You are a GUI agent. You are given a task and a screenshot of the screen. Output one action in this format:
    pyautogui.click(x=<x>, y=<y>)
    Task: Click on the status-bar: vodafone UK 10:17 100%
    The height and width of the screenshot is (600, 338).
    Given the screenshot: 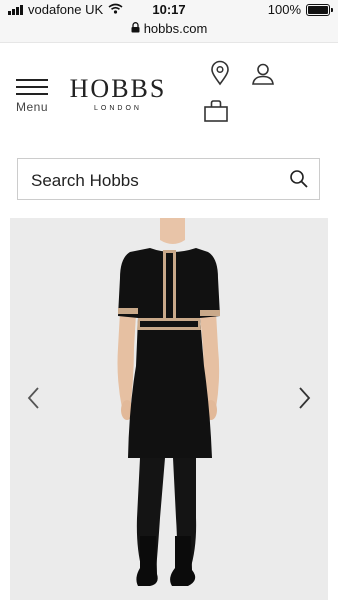 What is the action you would take?
    pyautogui.click(x=169, y=10)
    